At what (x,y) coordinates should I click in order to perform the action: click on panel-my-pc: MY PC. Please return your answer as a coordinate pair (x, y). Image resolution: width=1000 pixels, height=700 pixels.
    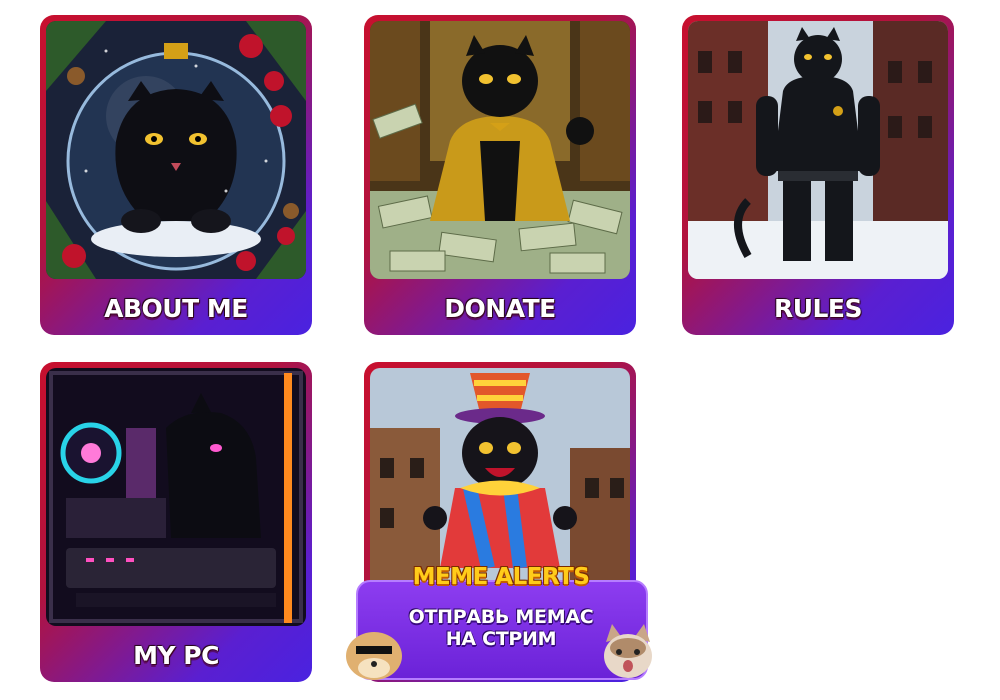
    Looking at the image, I should click on (176, 522).